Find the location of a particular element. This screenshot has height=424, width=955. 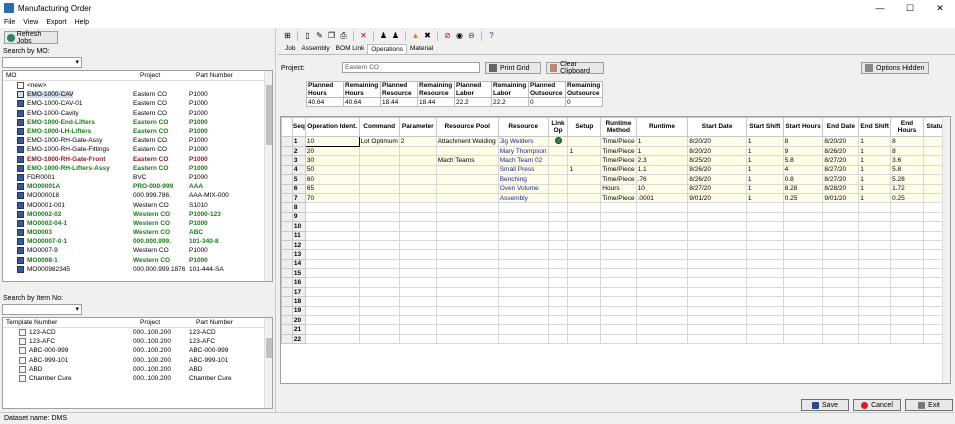

table-row: 19 is located at coordinates (615, 311).